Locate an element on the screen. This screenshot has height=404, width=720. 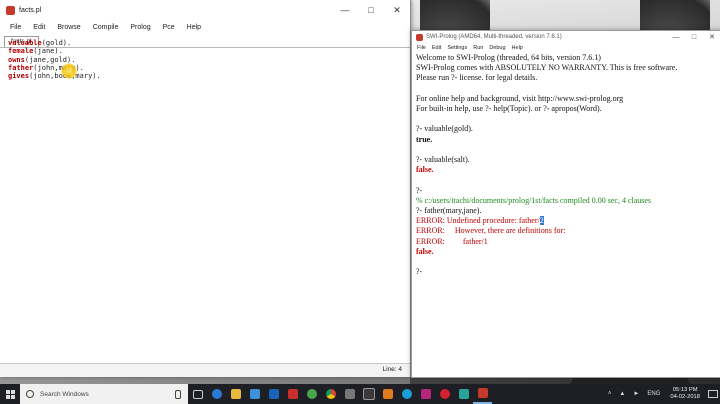
taskbar-search: Search Windows is located at coordinates (104, 394).